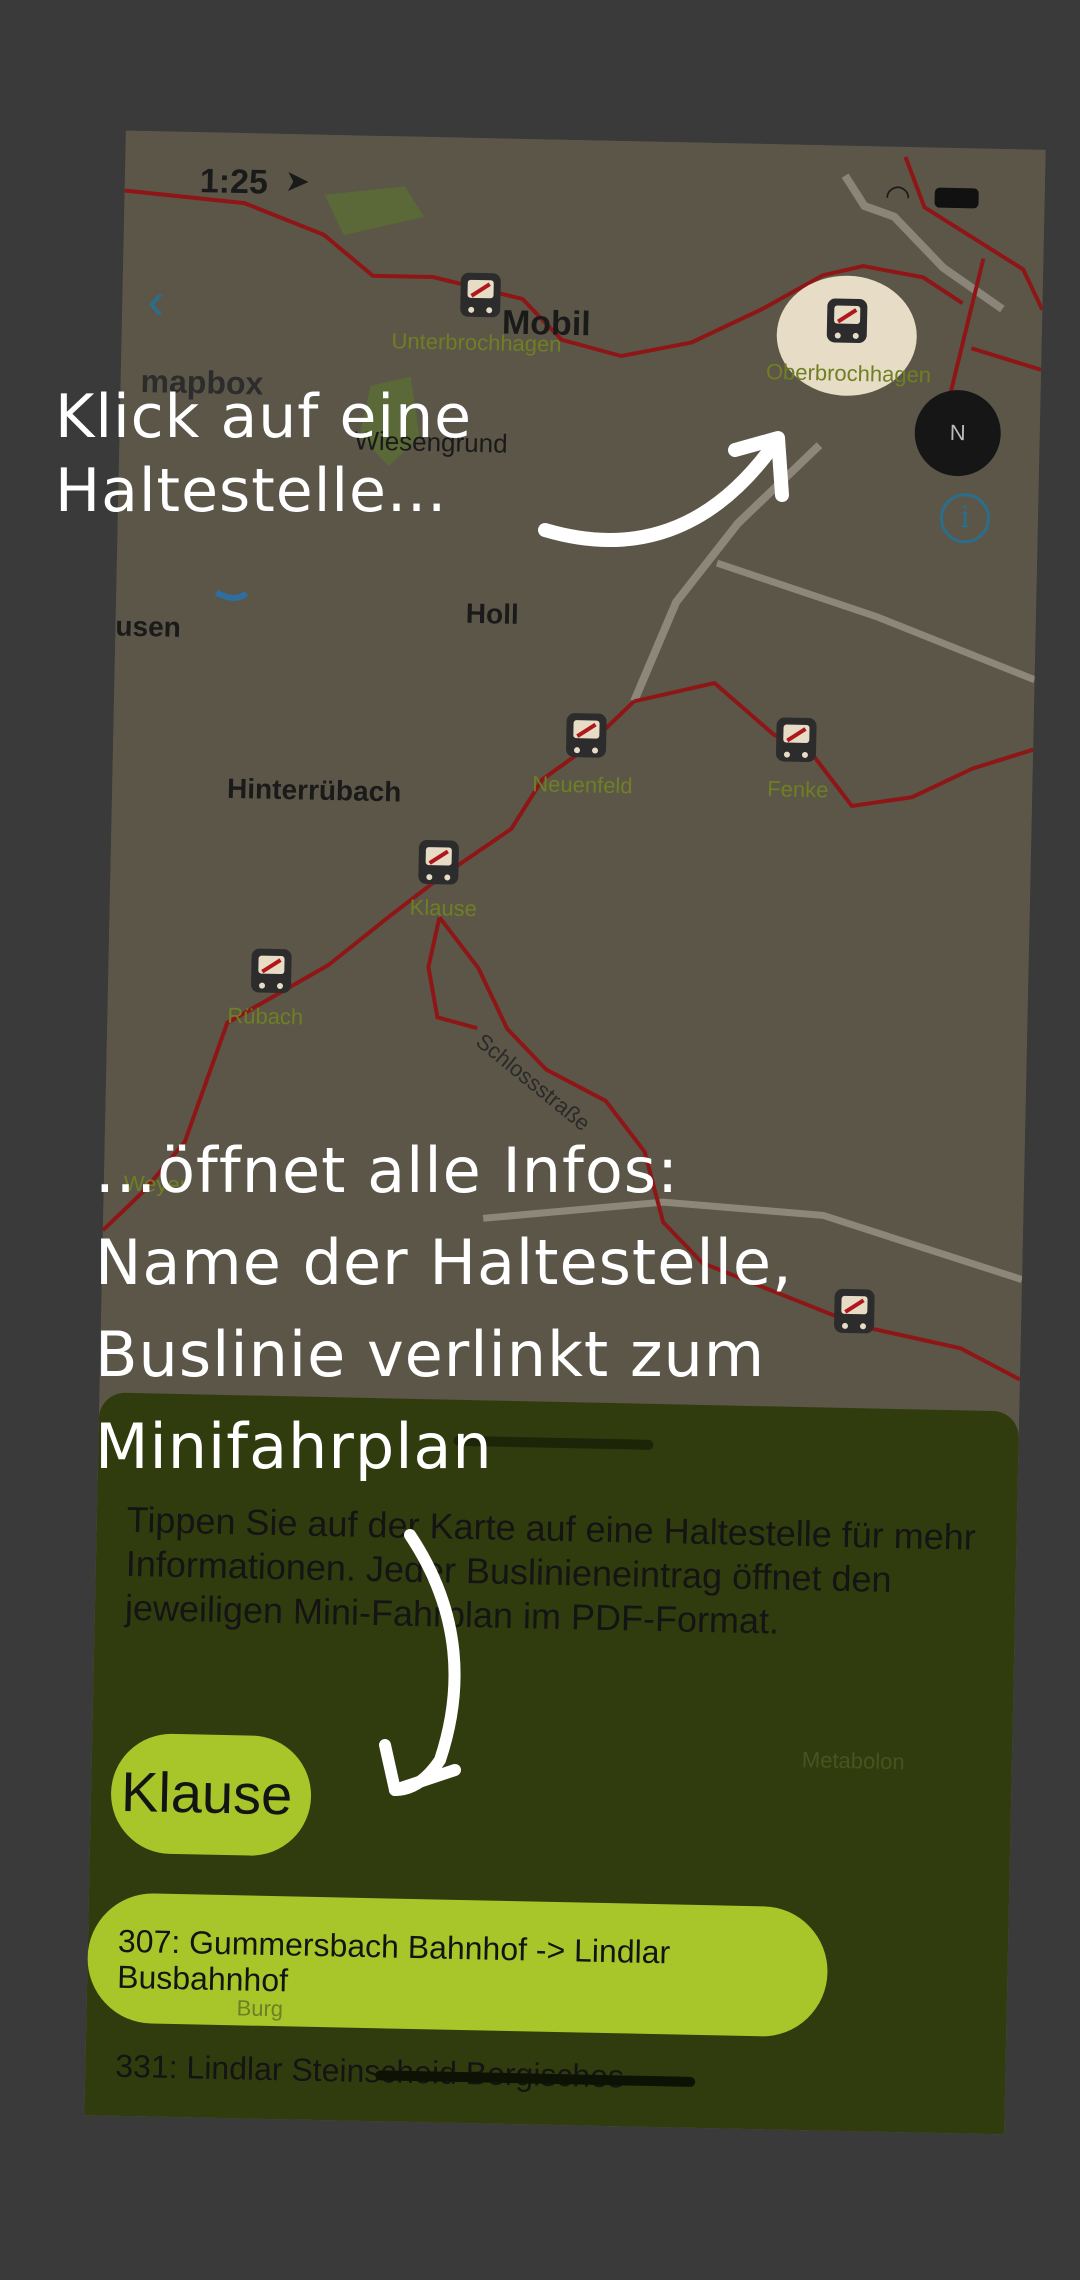  I want to click on stop-label: Rübach, so click(265, 1016).